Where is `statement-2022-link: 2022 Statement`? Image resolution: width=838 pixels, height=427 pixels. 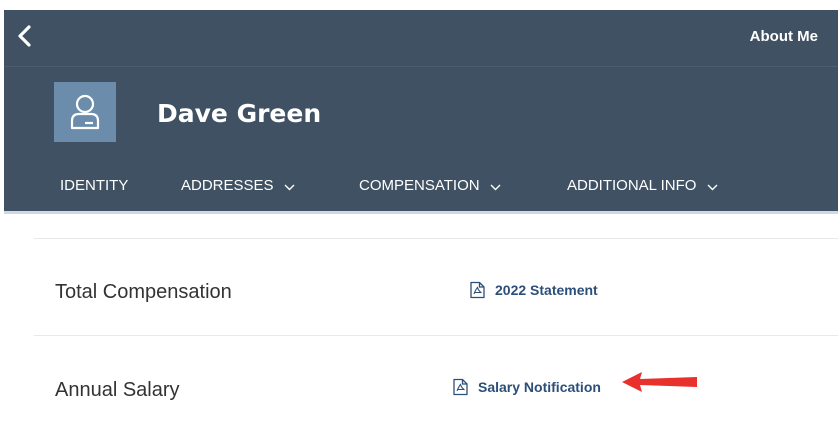 statement-2022-link: 2022 Statement is located at coordinates (533, 290).